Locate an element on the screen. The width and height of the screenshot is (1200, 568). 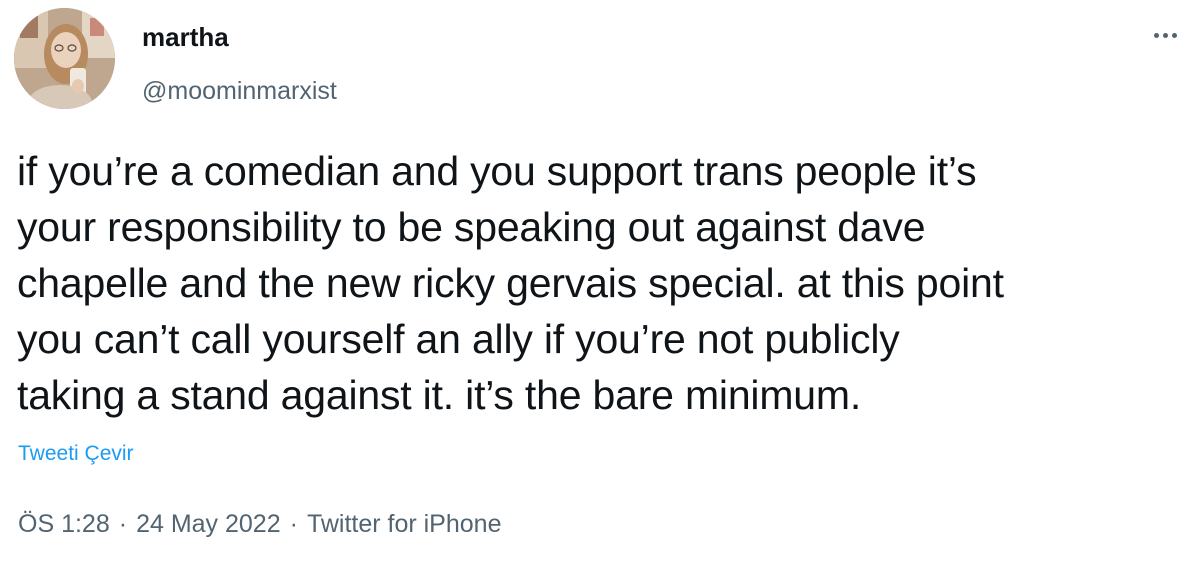
avatar is located at coordinates (64, 58).